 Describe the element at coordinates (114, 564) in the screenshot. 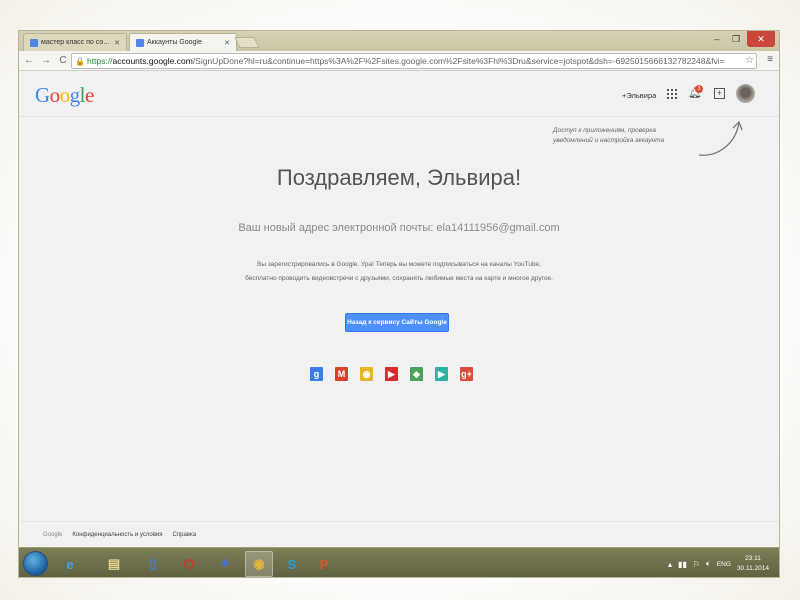

I see `taskbar-file-explorer-icon: ▤` at that location.